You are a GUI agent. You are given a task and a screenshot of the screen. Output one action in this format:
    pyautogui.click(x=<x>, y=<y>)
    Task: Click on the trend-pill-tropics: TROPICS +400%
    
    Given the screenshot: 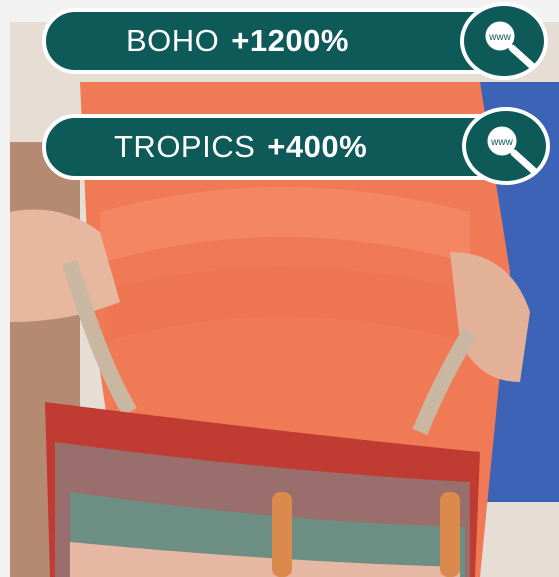 What is the action you would take?
    pyautogui.click(x=280, y=147)
    